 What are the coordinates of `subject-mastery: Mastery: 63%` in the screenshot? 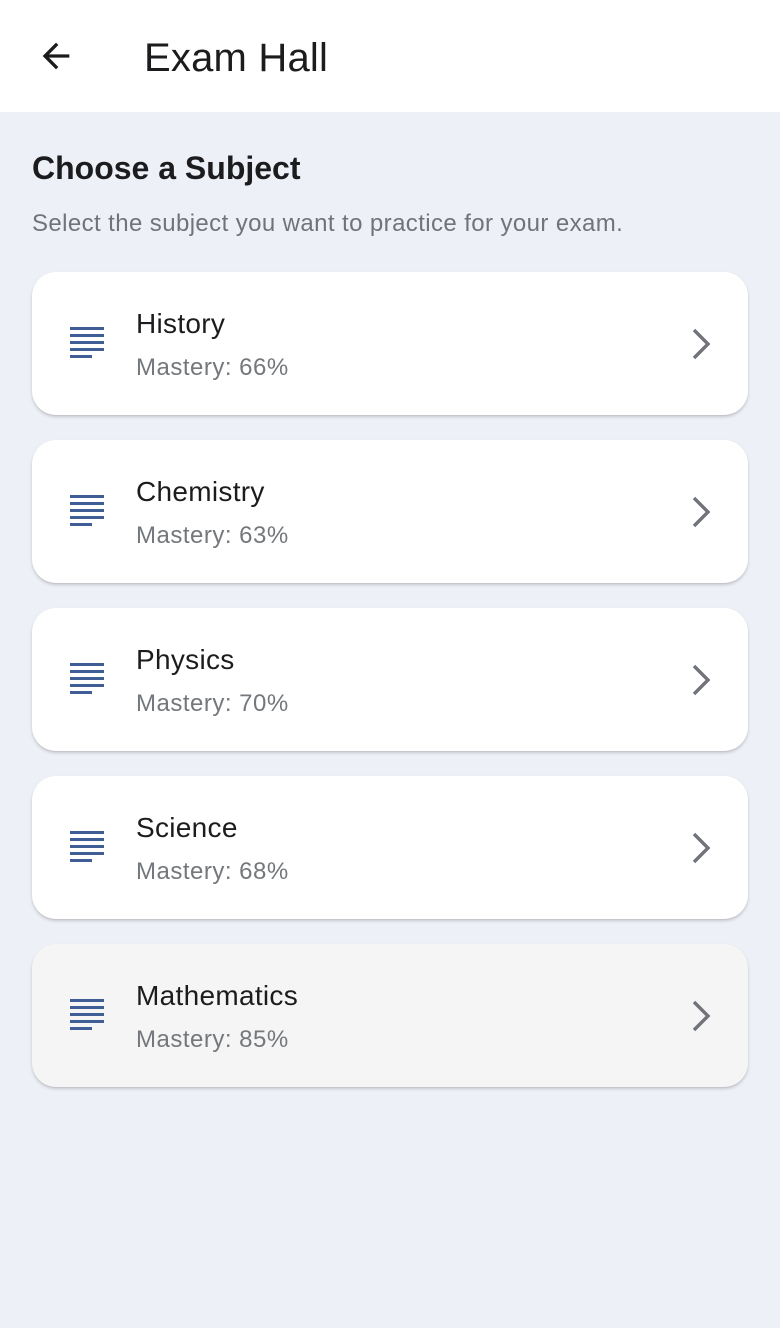 It's located at (212, 535).